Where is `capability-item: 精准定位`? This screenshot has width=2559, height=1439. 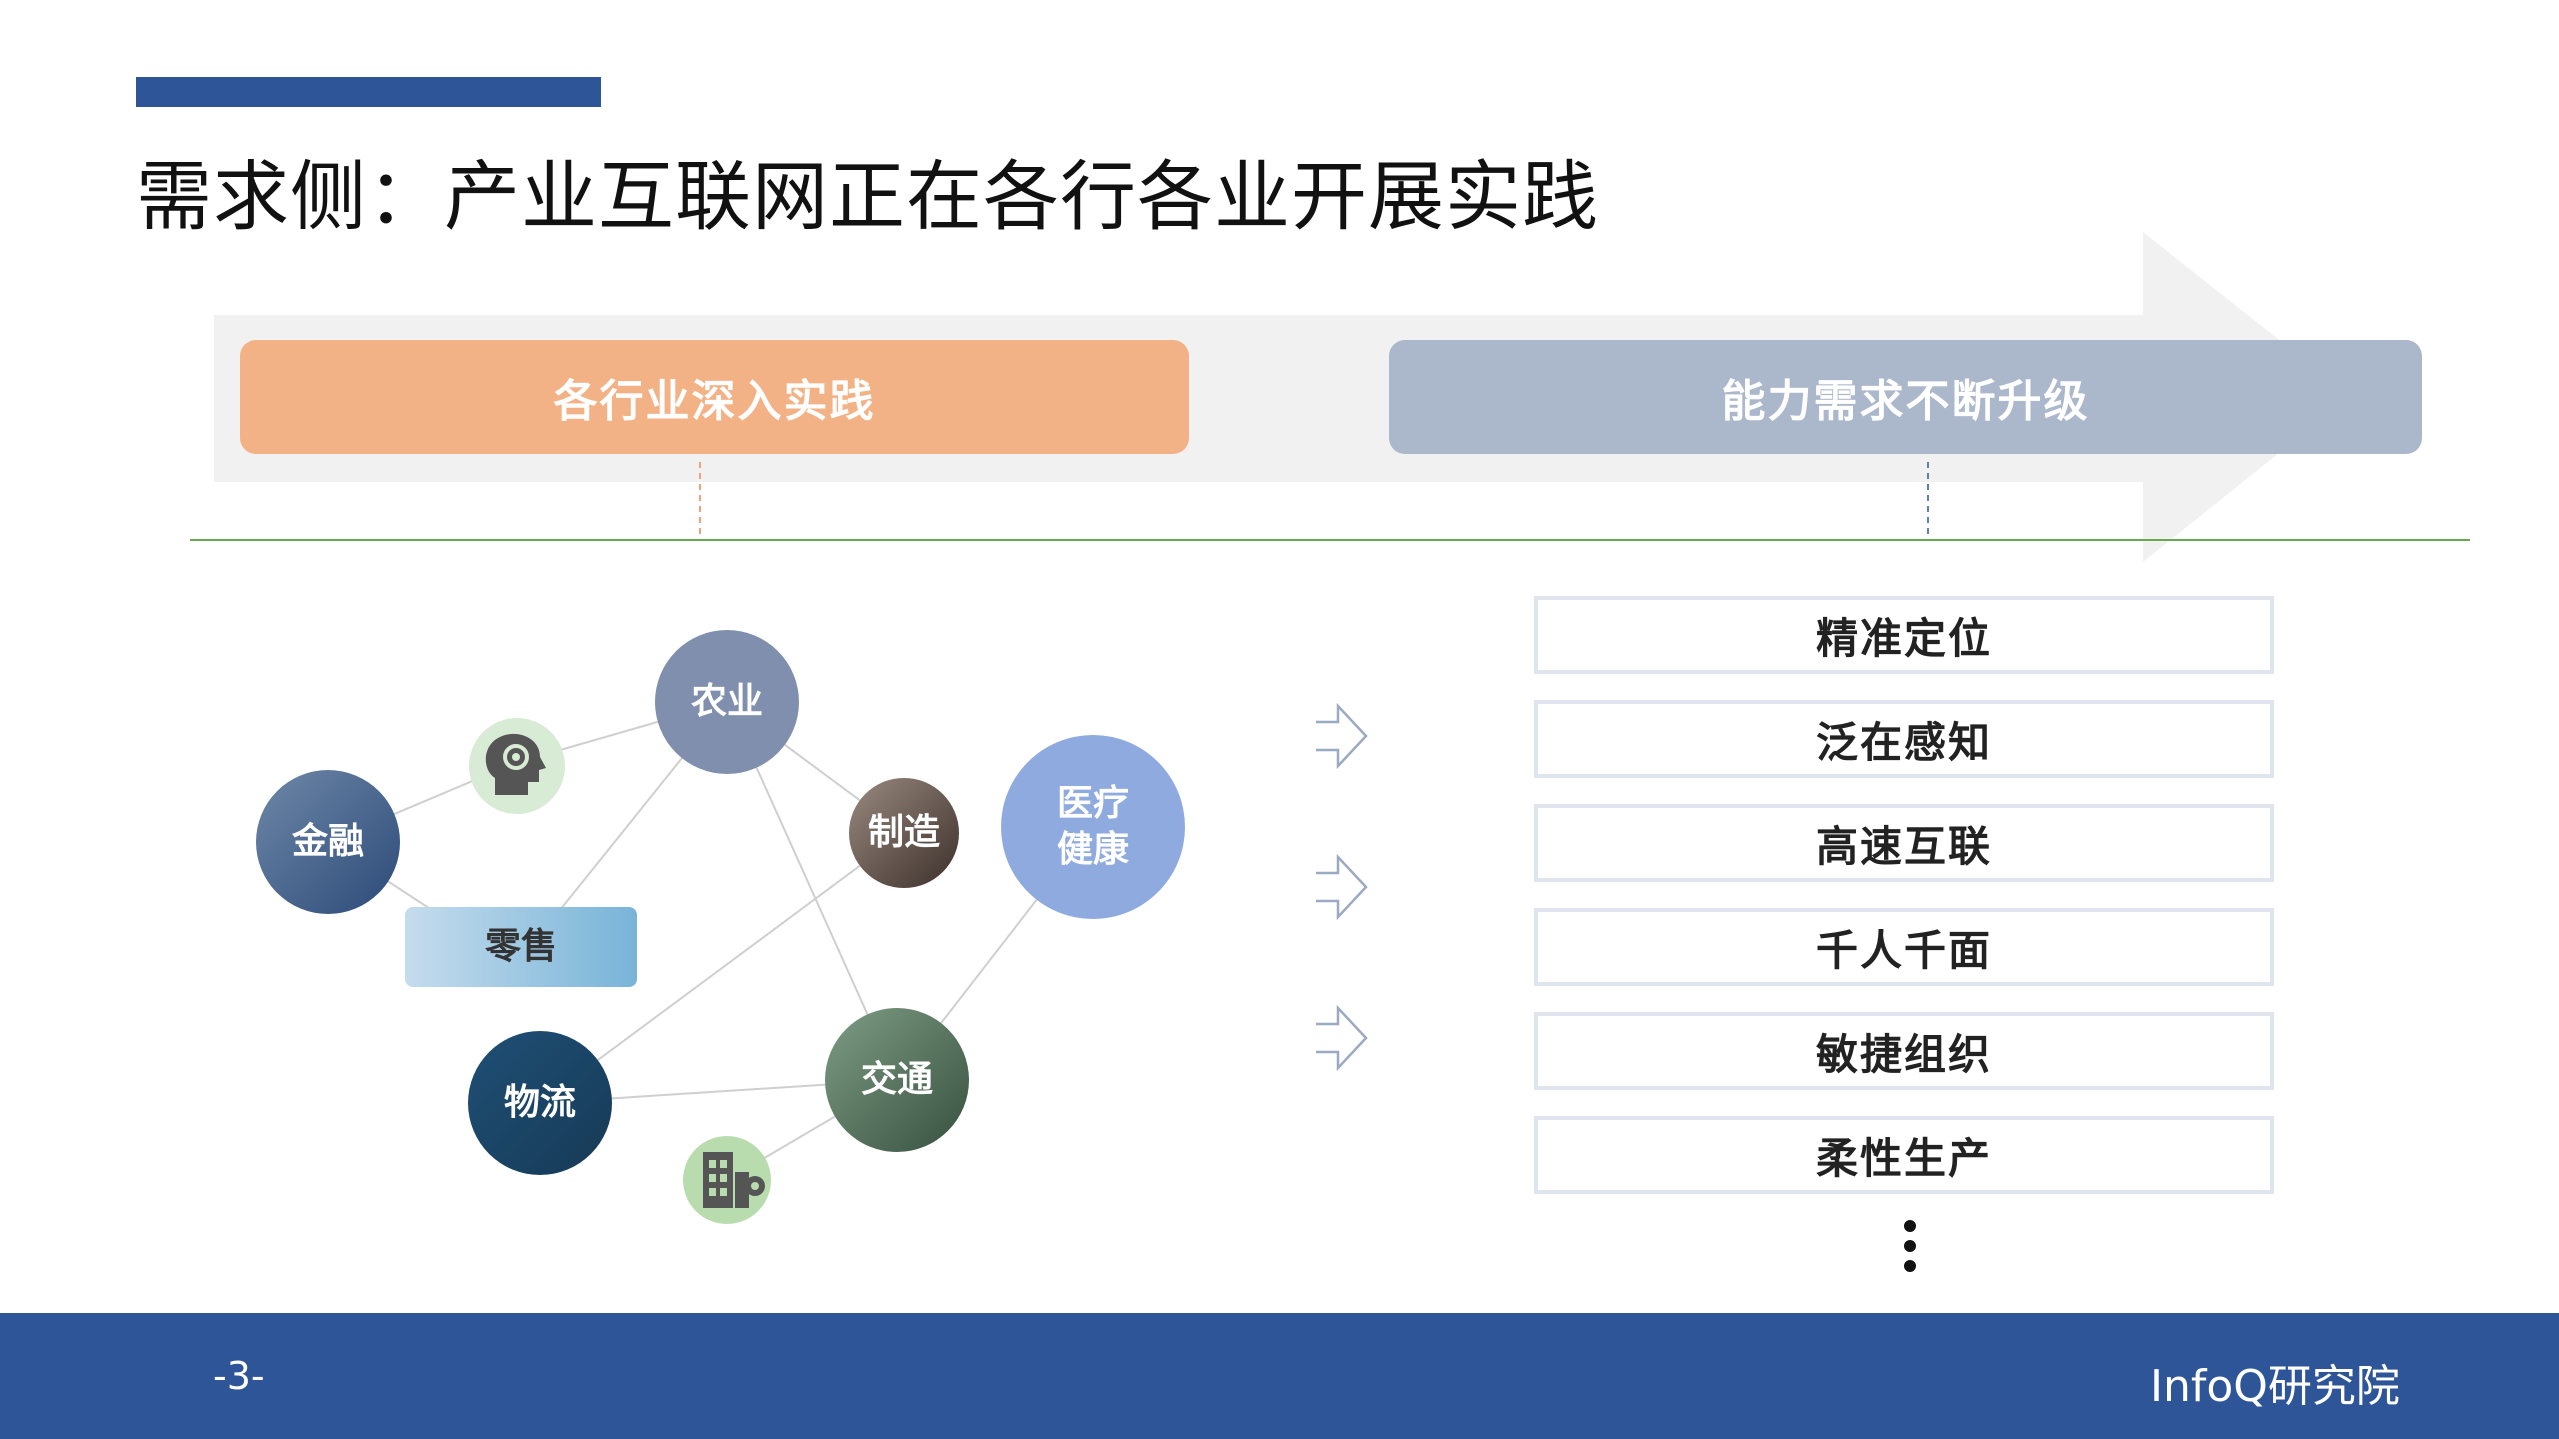
capability-item: 精准定位 is located at coordinates (1904, 635).